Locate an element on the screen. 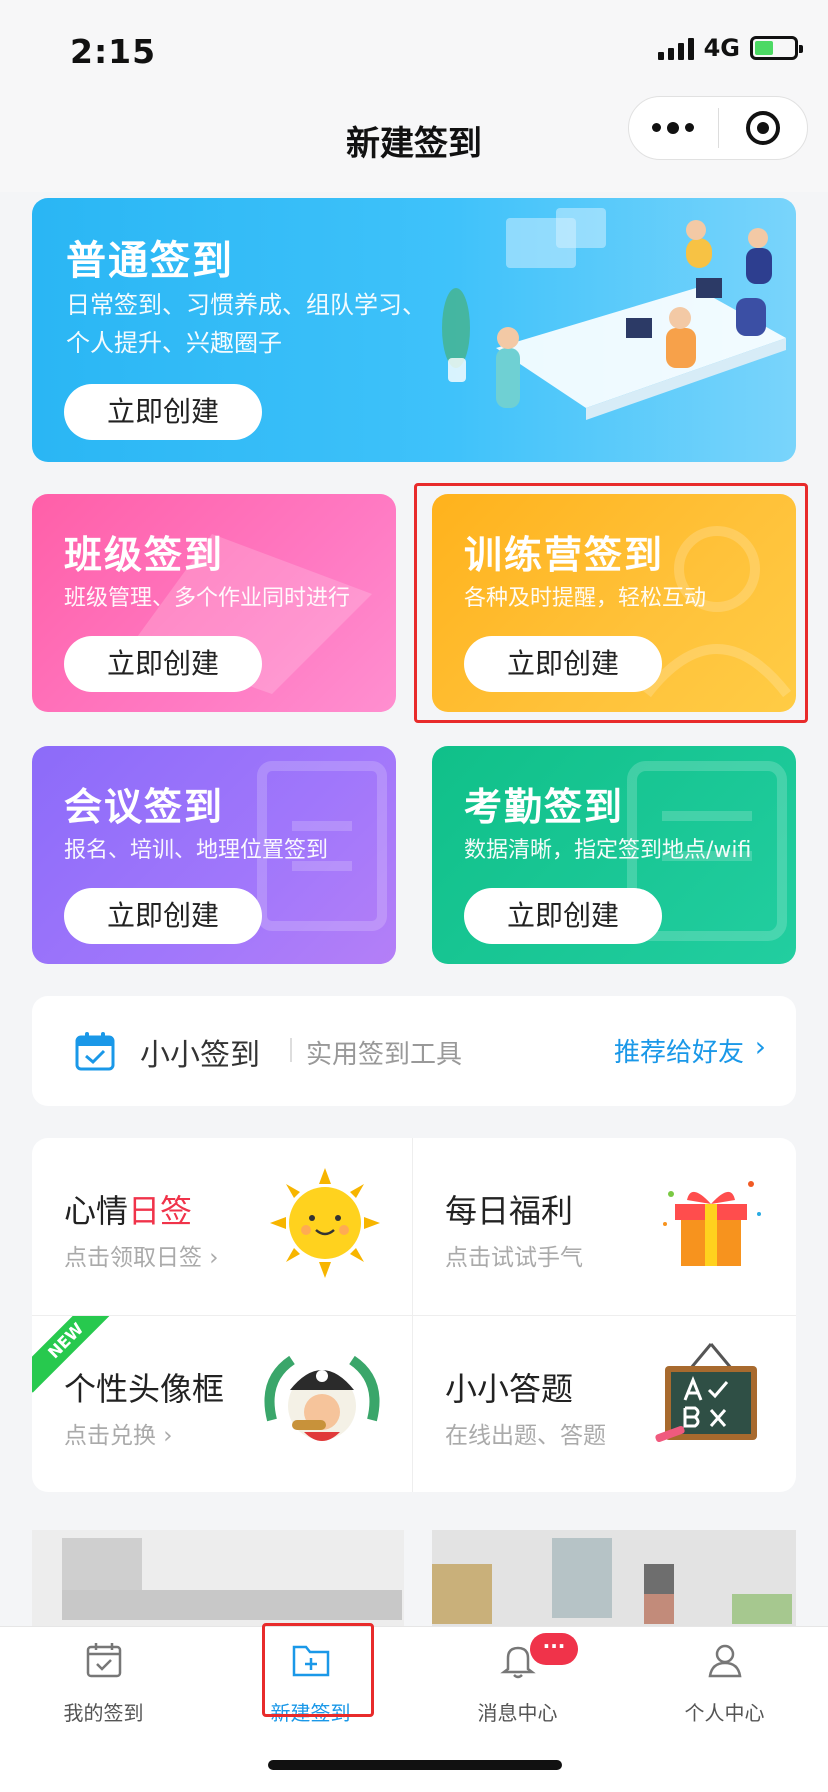  pirate-avatar-icon is located at coordinates (322, 1398).